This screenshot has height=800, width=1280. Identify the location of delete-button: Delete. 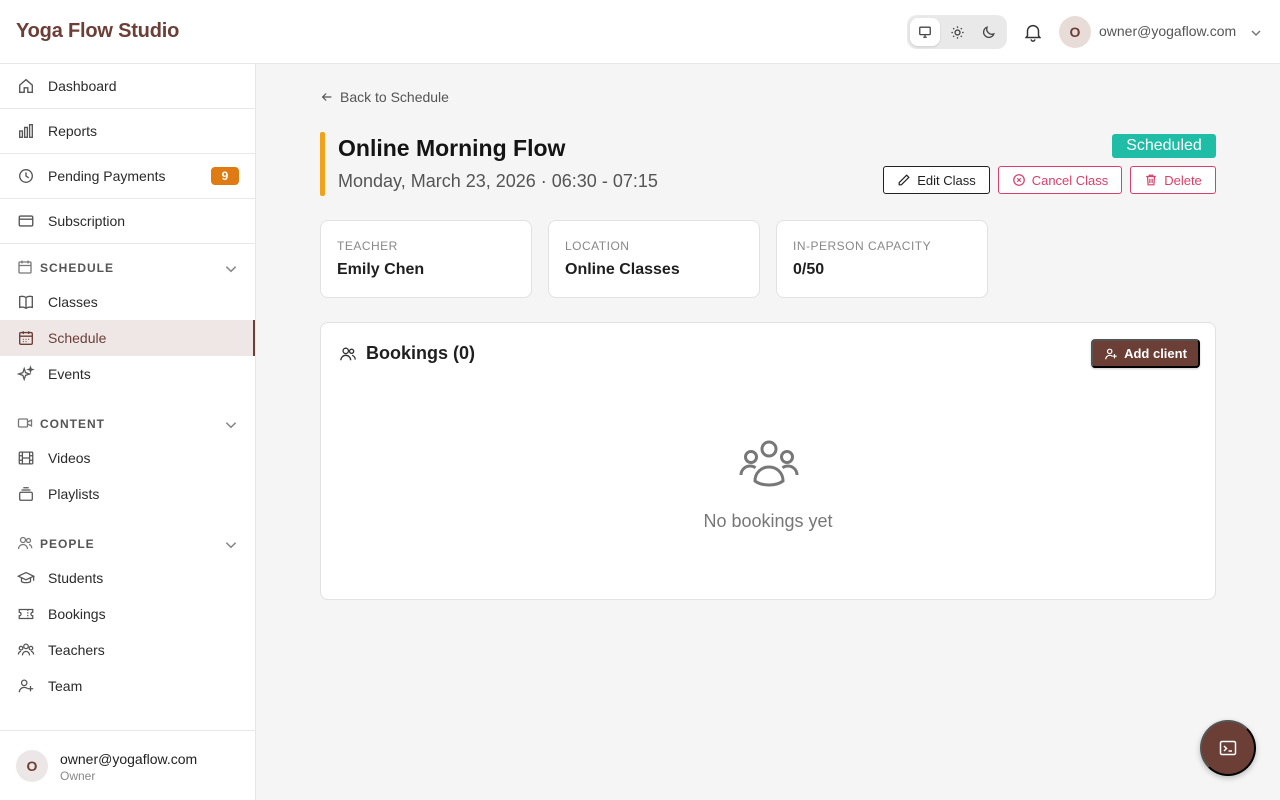
(1173, 180).